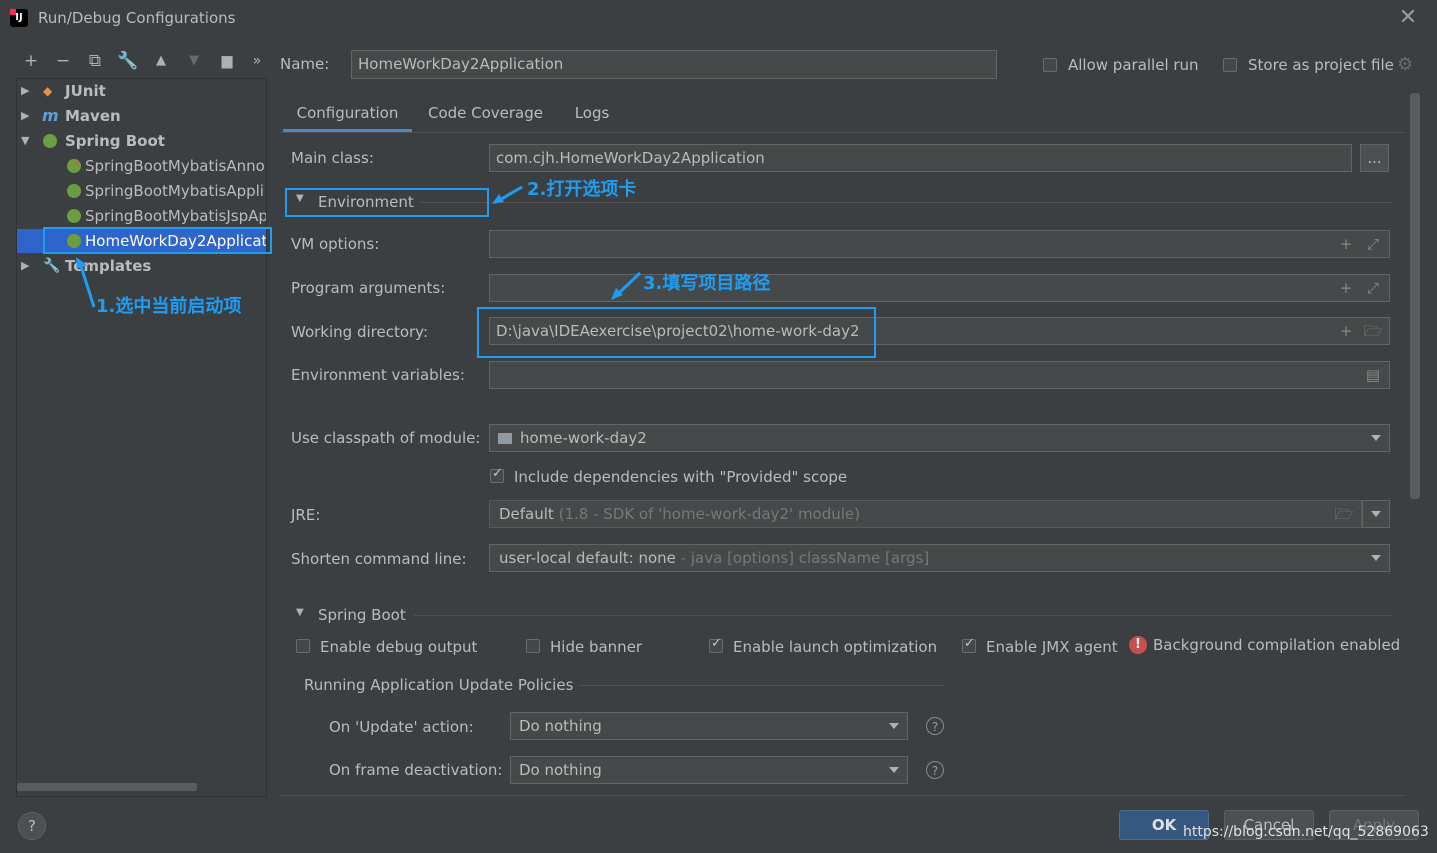 The width and height of the screenshot is (1437, 853). I want to click on minus-icon: −, so click(63, 61).